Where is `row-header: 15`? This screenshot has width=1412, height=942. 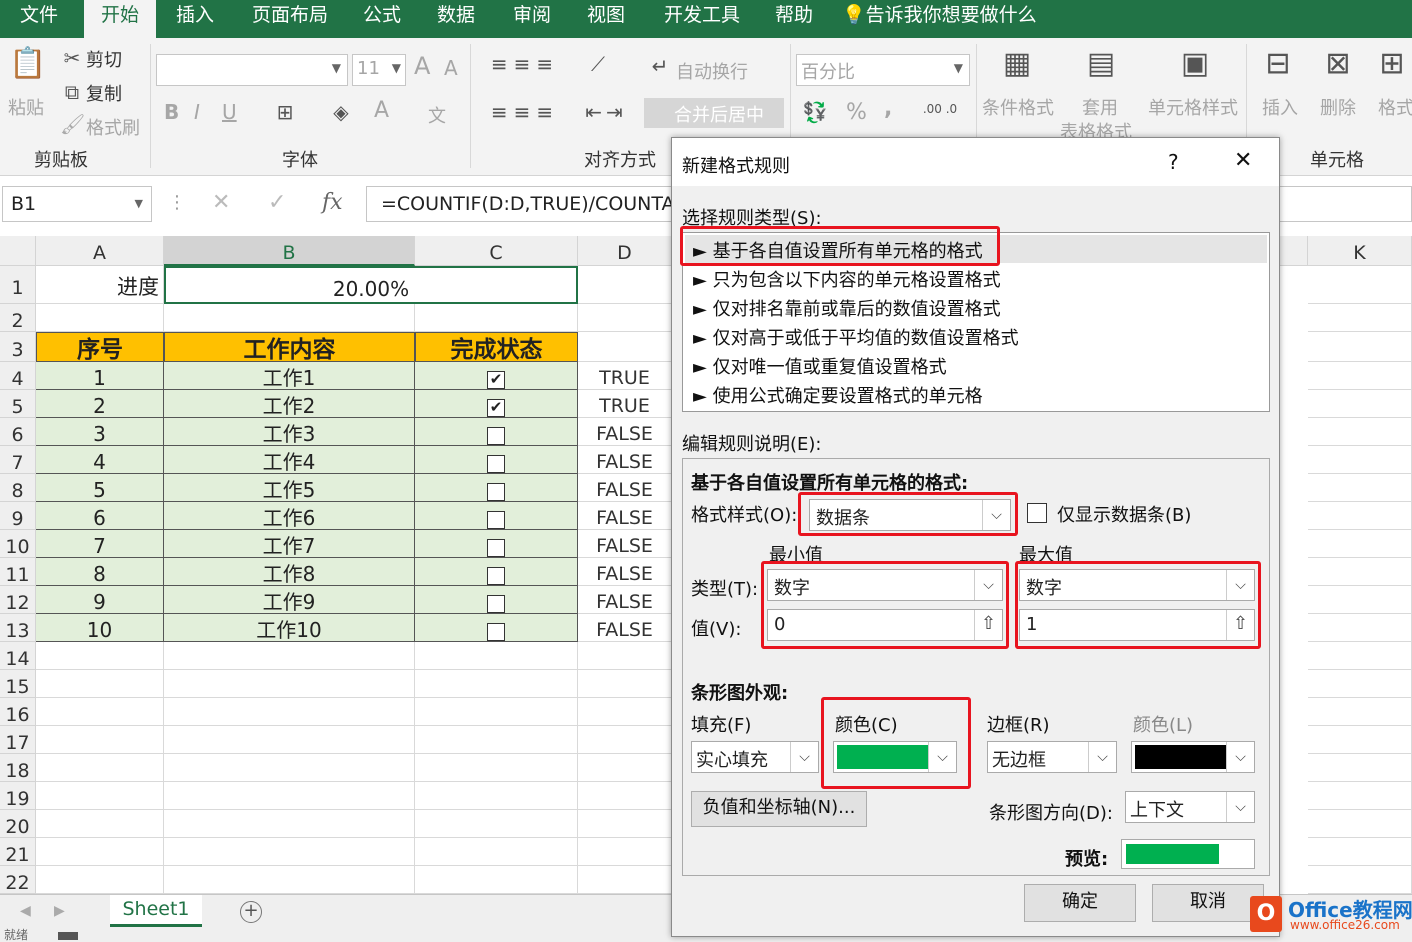
row-header: 15 is located at coordinates (18, 684).